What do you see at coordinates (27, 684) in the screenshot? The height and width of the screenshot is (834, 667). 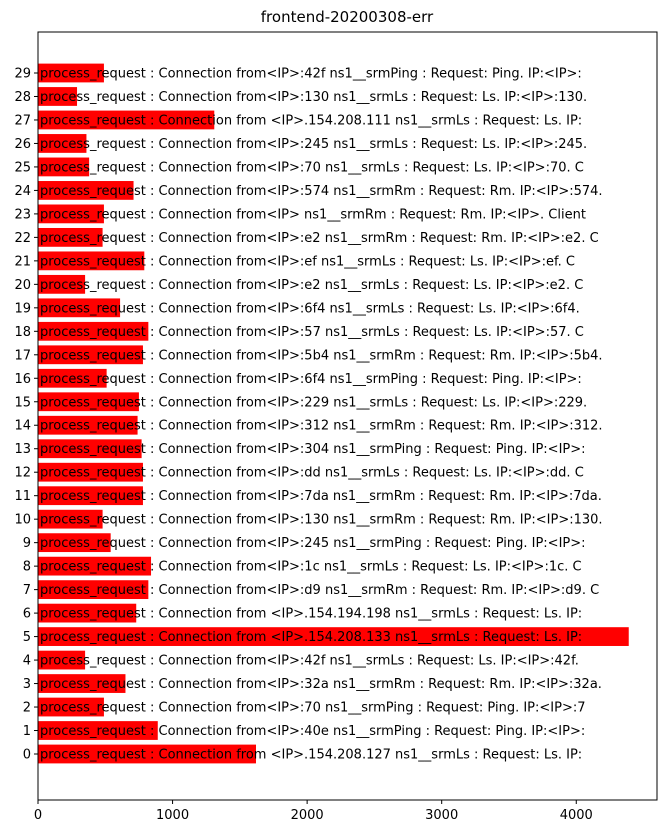 I see `y-tick-label: 3` at bounding box center [27, 684].